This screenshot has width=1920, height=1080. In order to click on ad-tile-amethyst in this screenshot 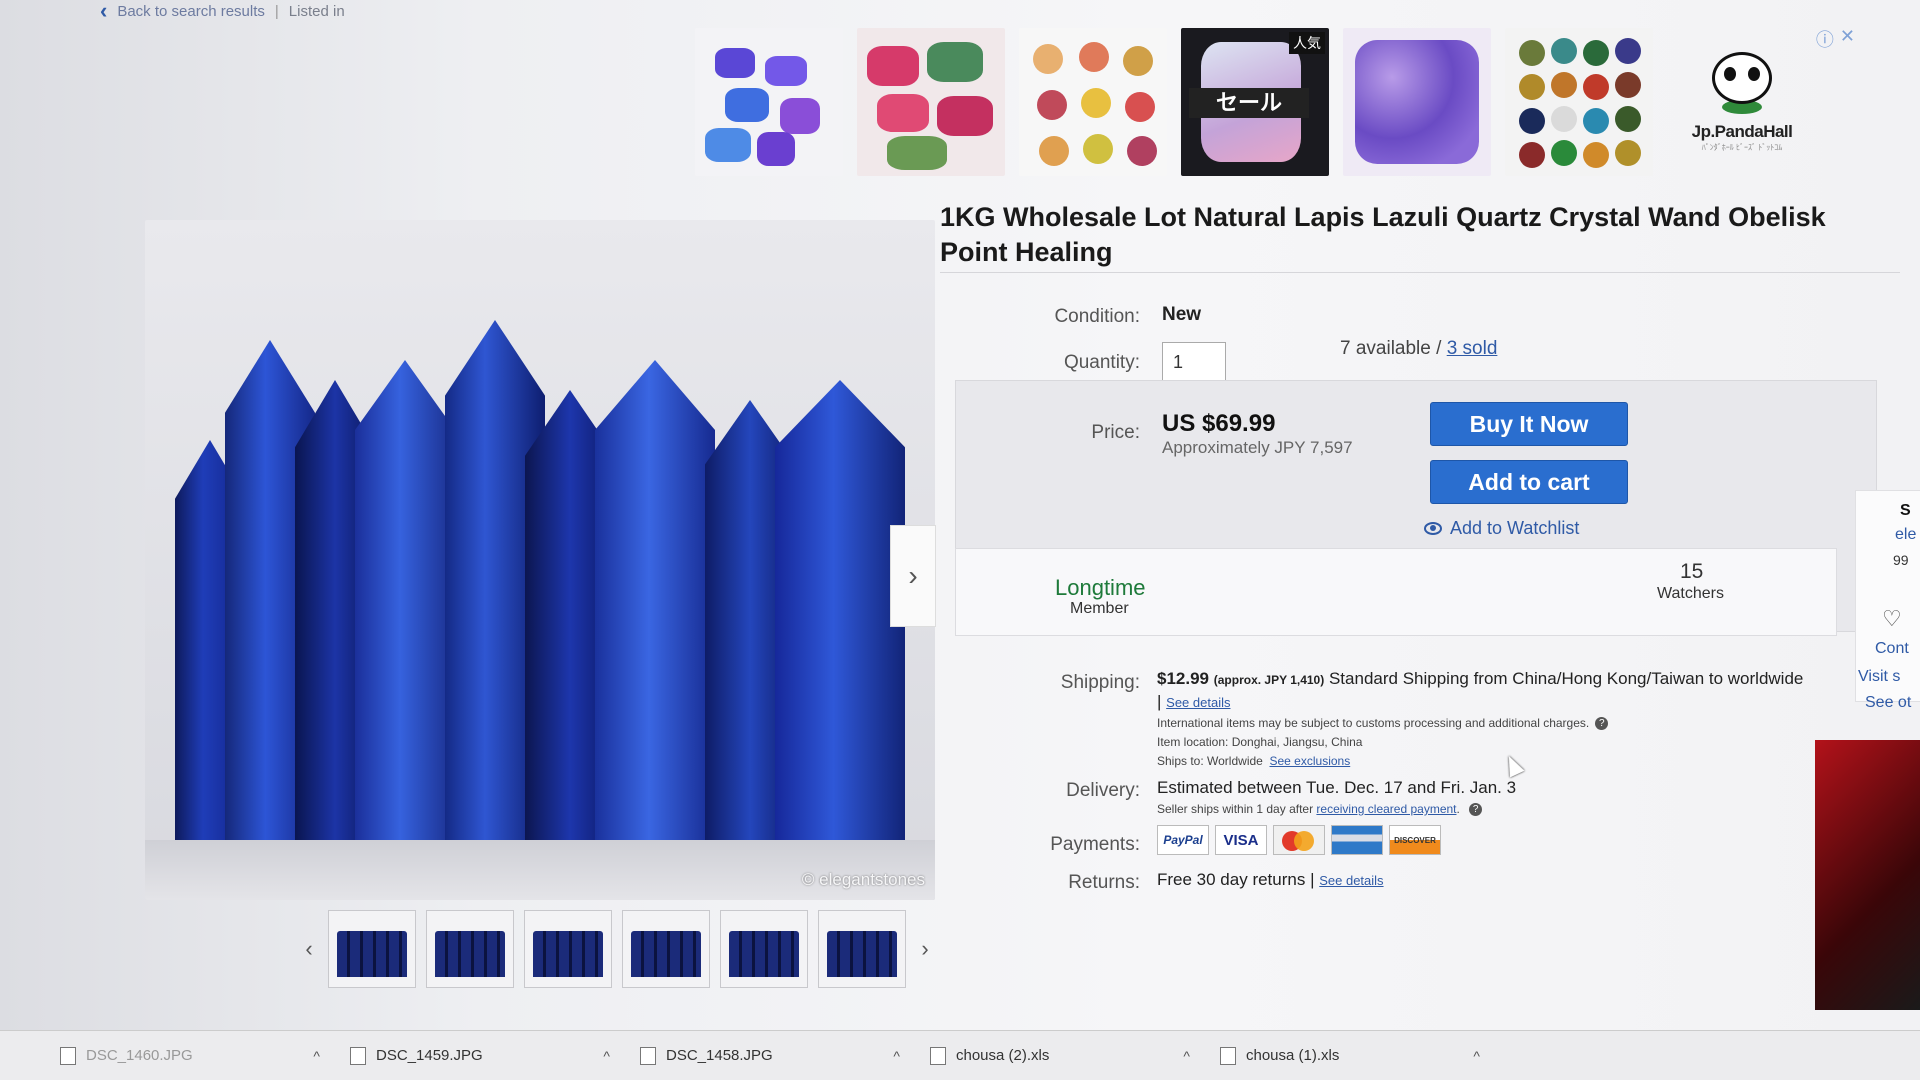, I will do `click(1417, 102)`.